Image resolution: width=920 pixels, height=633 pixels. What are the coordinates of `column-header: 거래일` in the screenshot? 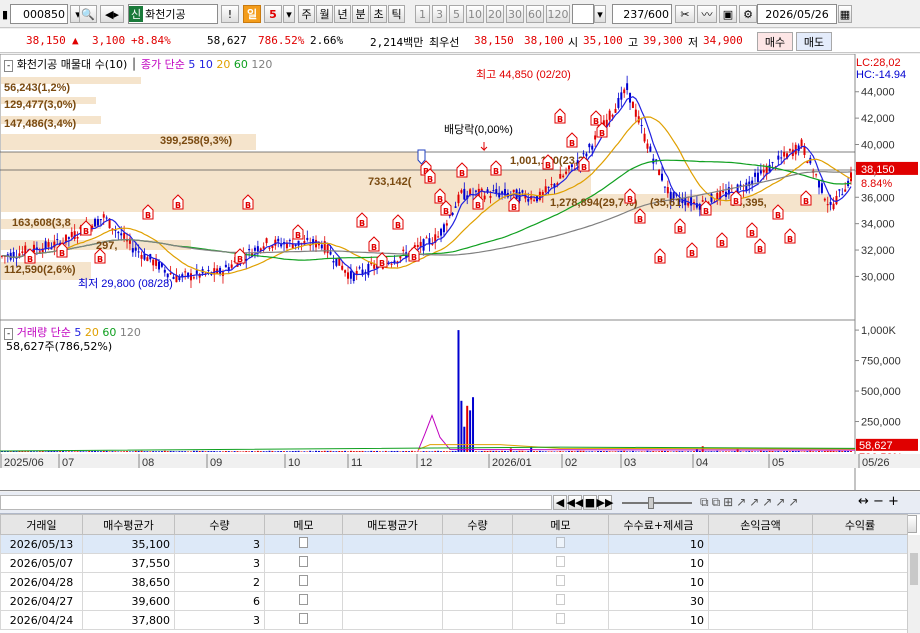 It's located at (41, 524).